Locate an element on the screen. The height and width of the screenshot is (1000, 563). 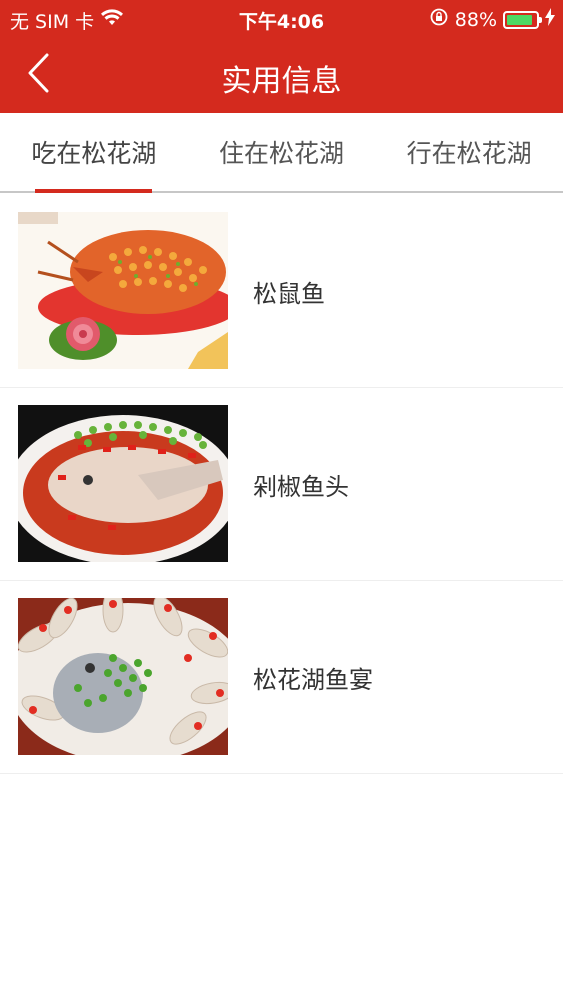
tab-eat: 吃在松花湖 is located at coordinates (94, 153).